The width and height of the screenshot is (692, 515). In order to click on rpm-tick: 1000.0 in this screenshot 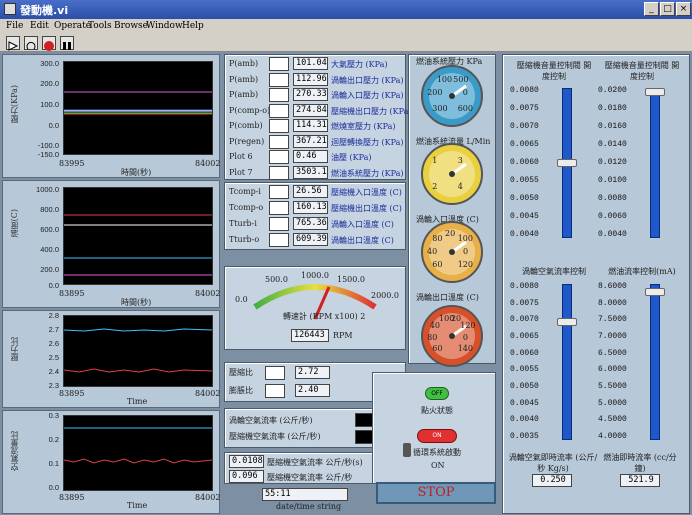, I will do `click(315, 275)`.